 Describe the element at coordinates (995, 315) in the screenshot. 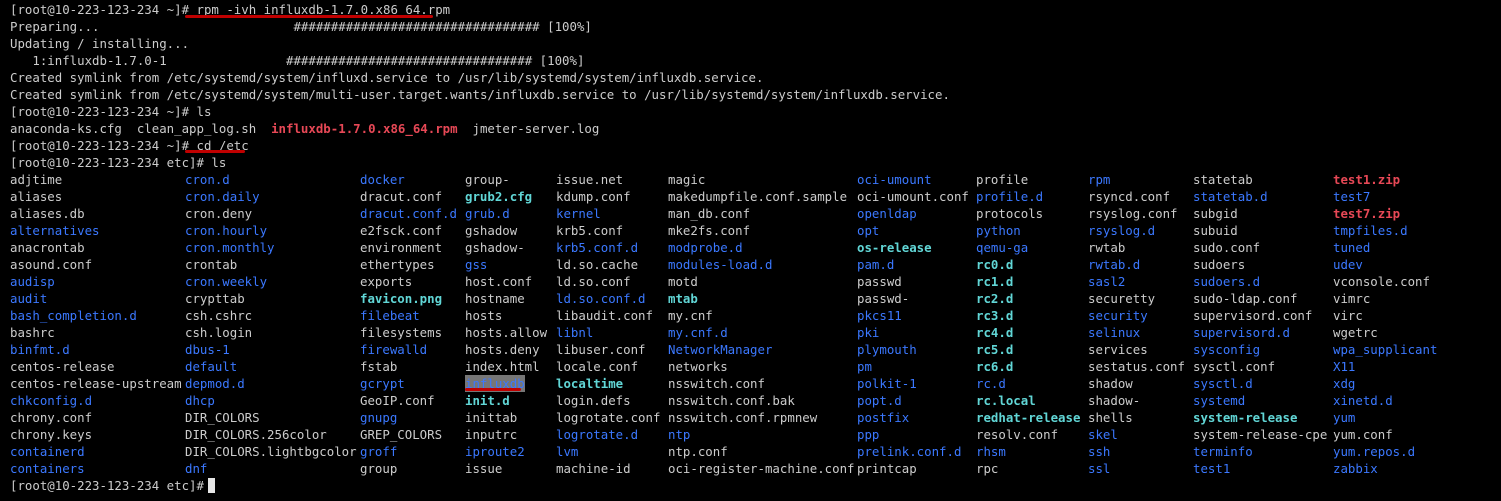

I see `file-entry: rc3.d` at that location.